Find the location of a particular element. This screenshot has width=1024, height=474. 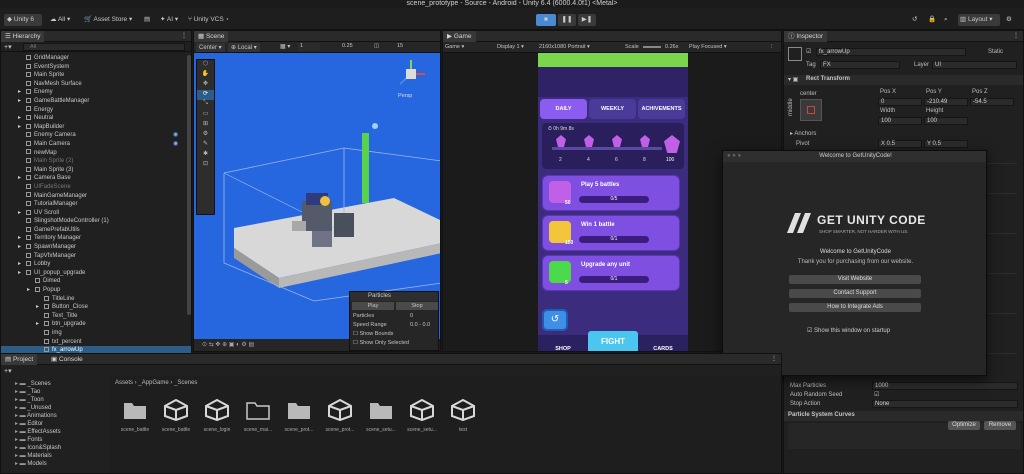

hierarchy-item: NavMesh Surface is located at coordinates (96, 84).